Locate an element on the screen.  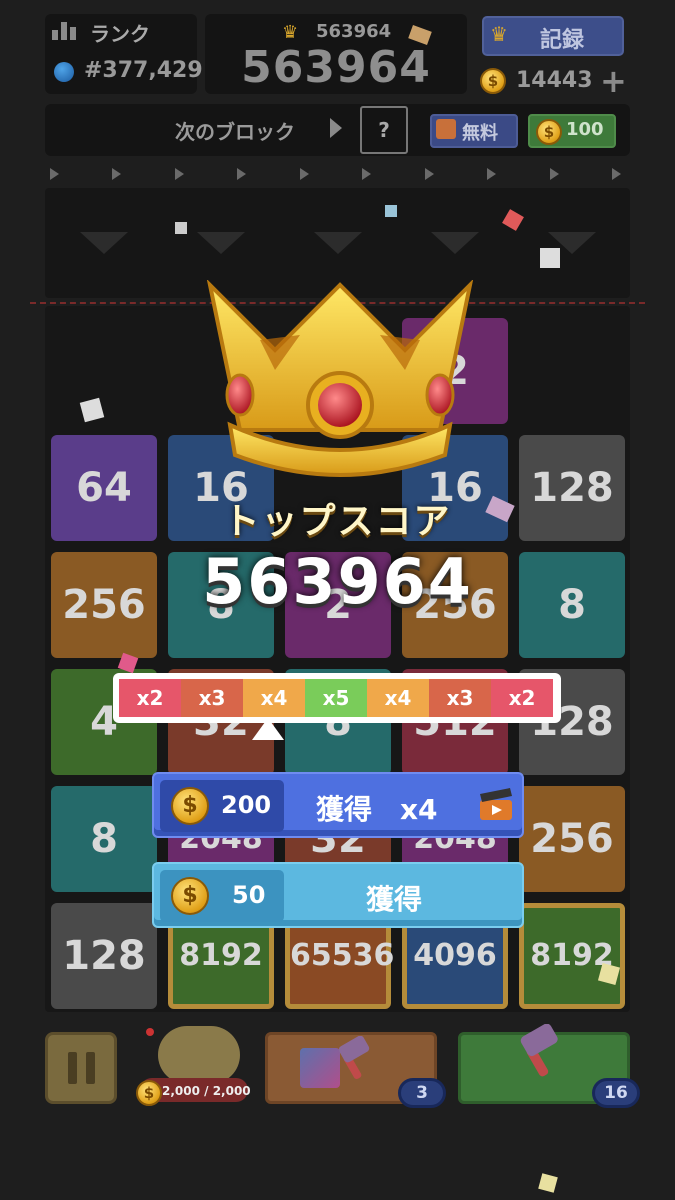
multiplier-cell: x5 is located at coordinates (336, 698).